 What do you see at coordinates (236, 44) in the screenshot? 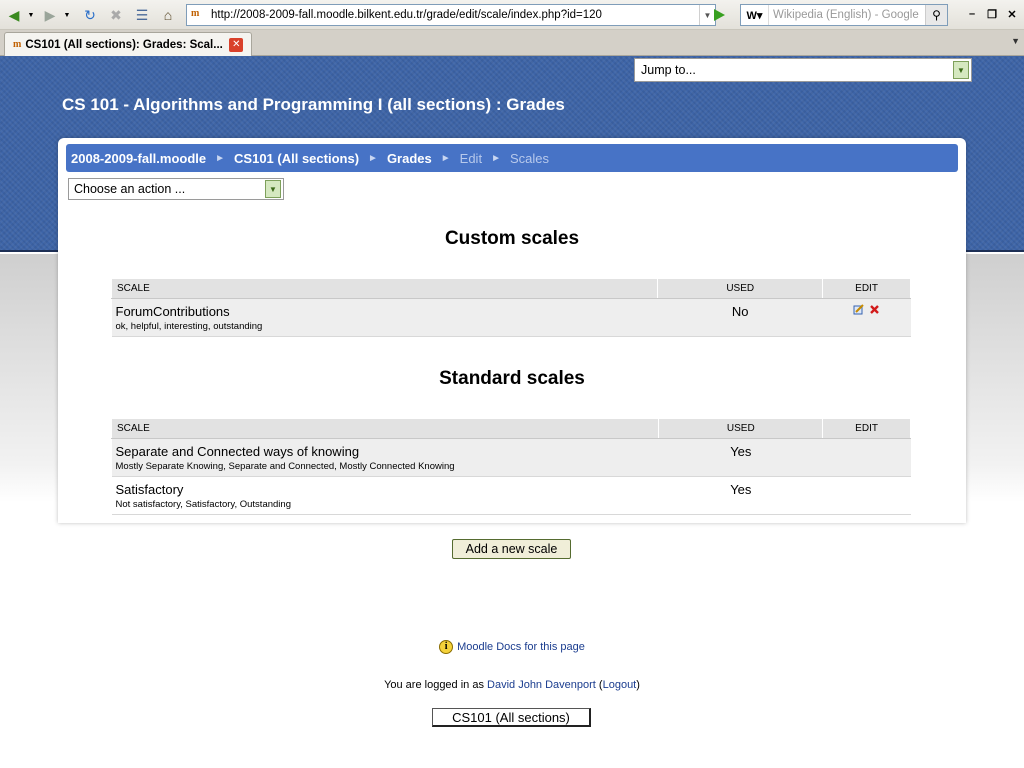
I see `close-tab-icon: ✕` at bounding box center [236, 44].